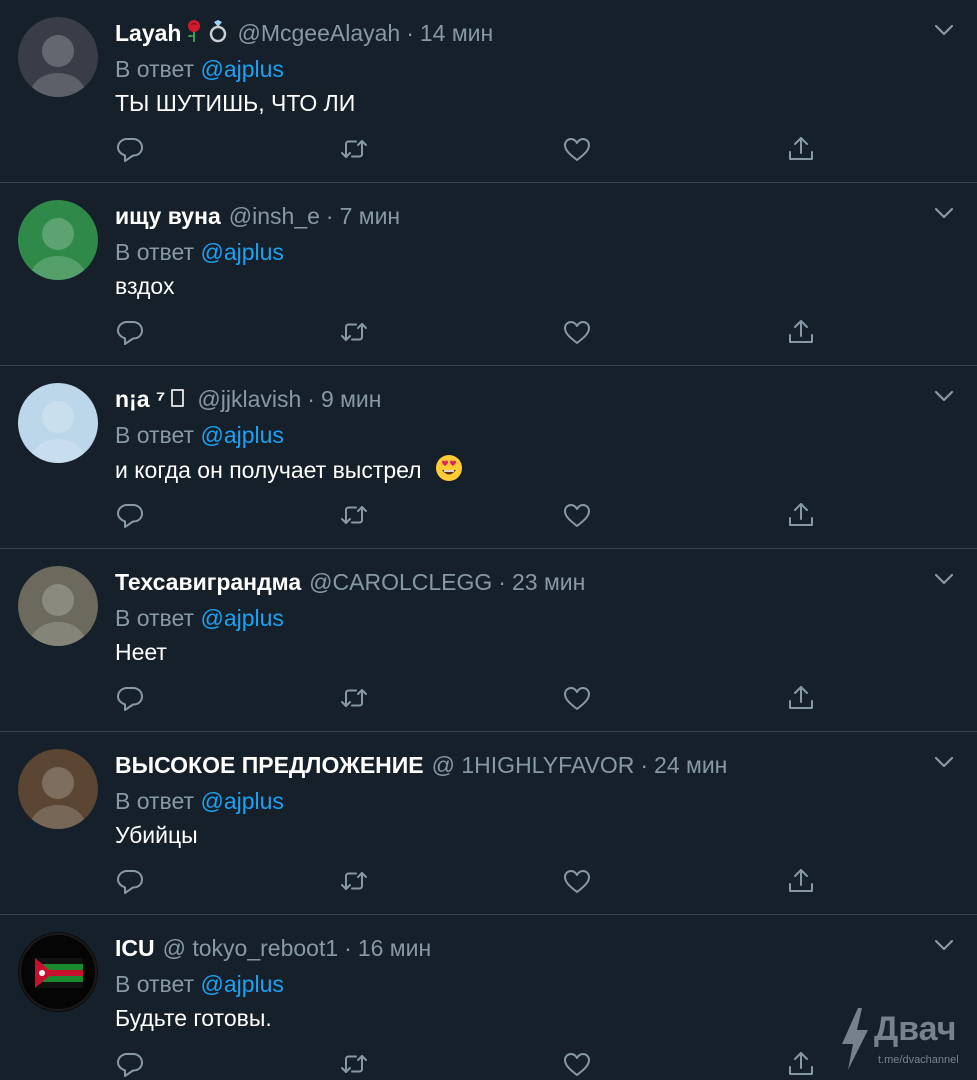 This screenshot has width=977, height=1080. I want to click on tweet-header: Layah @McgeeAlayah · 14 мин, so click(304, 33).